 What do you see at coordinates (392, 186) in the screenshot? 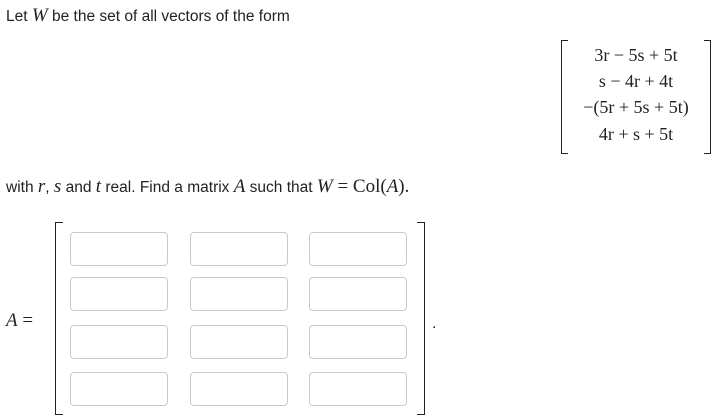
I see `var-A-2: A` at bounding box center [392, 186].